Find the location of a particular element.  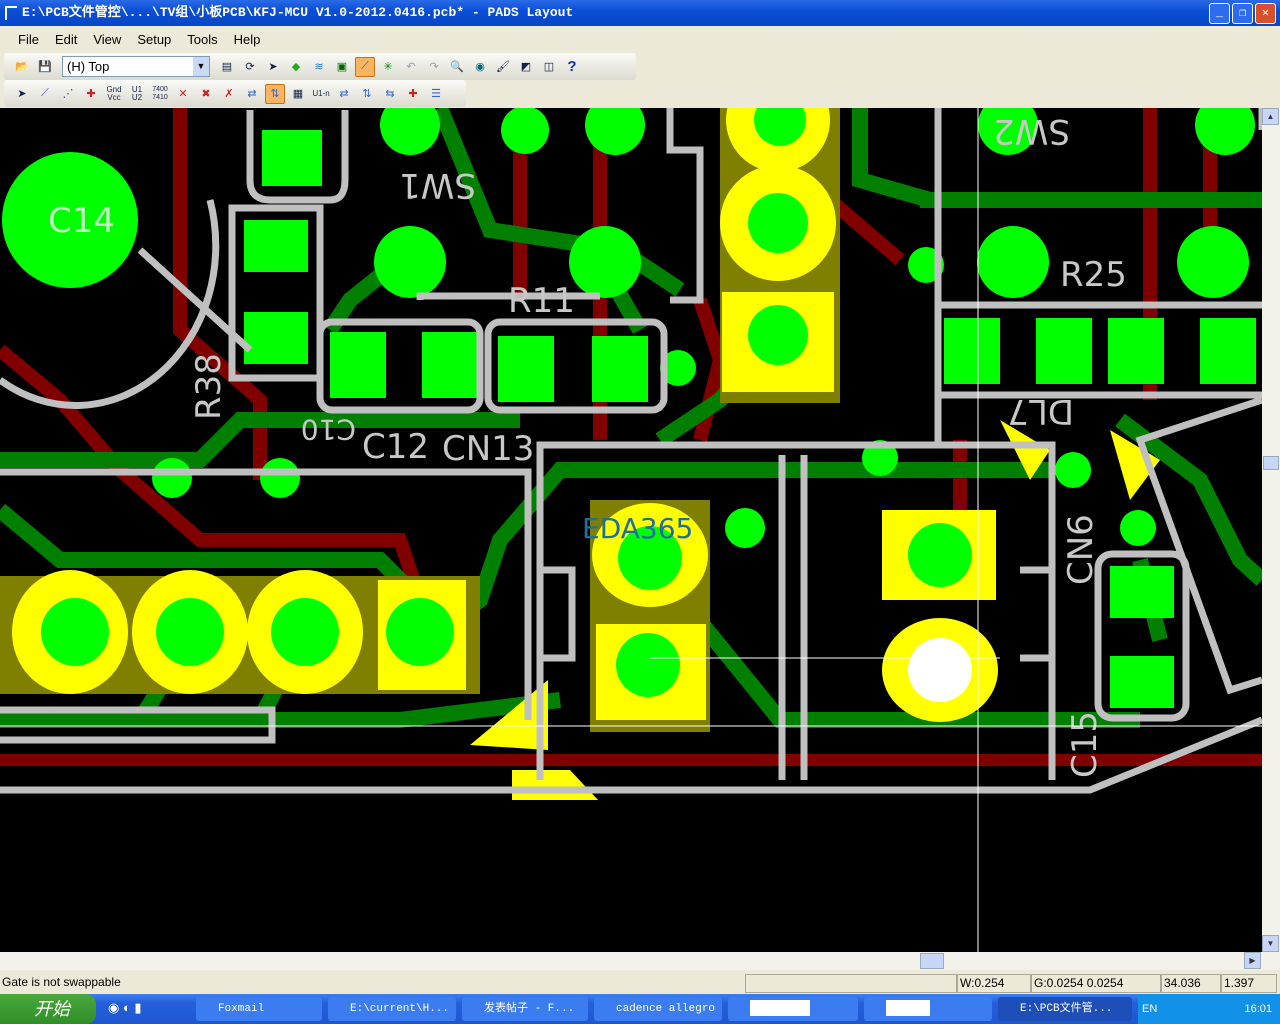

scroll-down-button: ▼ is located at coordinates (1270, 943).